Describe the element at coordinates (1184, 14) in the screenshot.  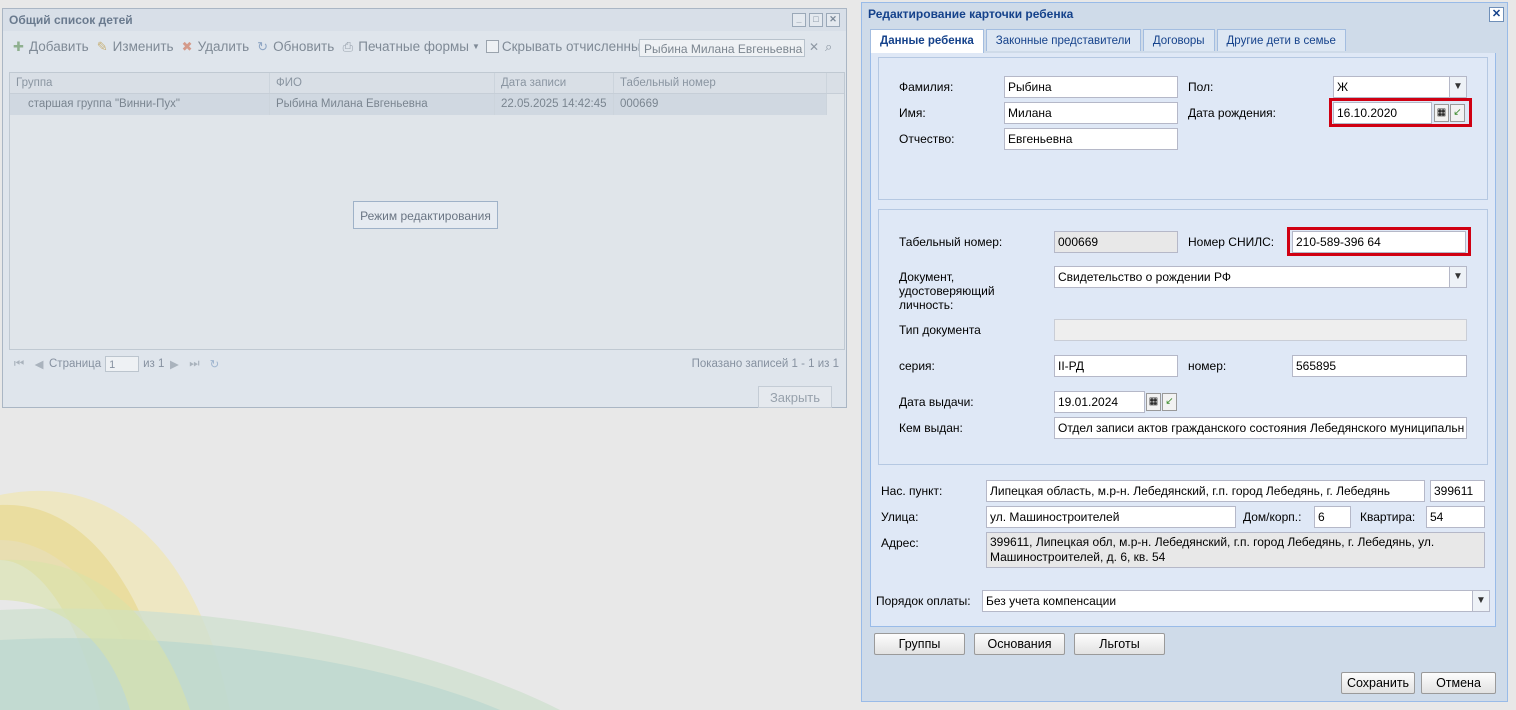
I see `dialog-titlebar: Редактирование карточки ребенка ✕` at that location.